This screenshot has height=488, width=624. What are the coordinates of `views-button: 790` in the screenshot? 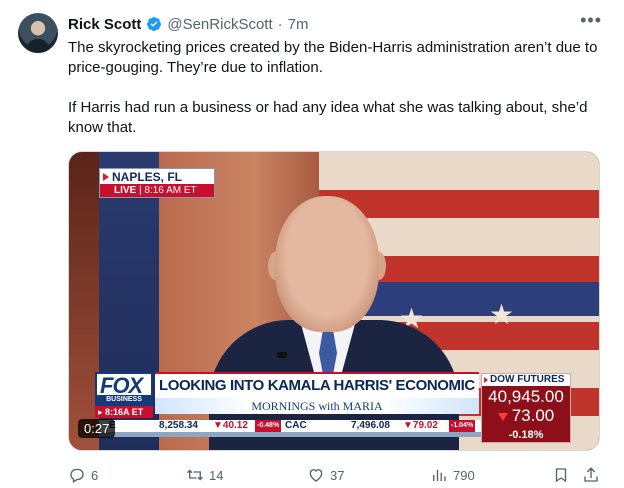 It's located at (452, 475).